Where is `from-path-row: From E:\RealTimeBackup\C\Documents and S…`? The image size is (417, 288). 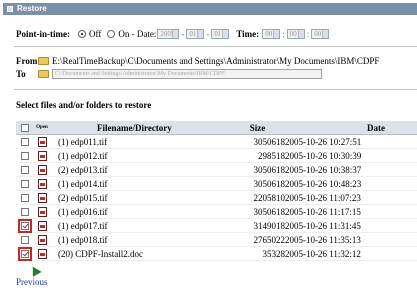 from-path-row: From E:\RealTimeBackup\C\Documents and S… is located at coordinates (197, 61).